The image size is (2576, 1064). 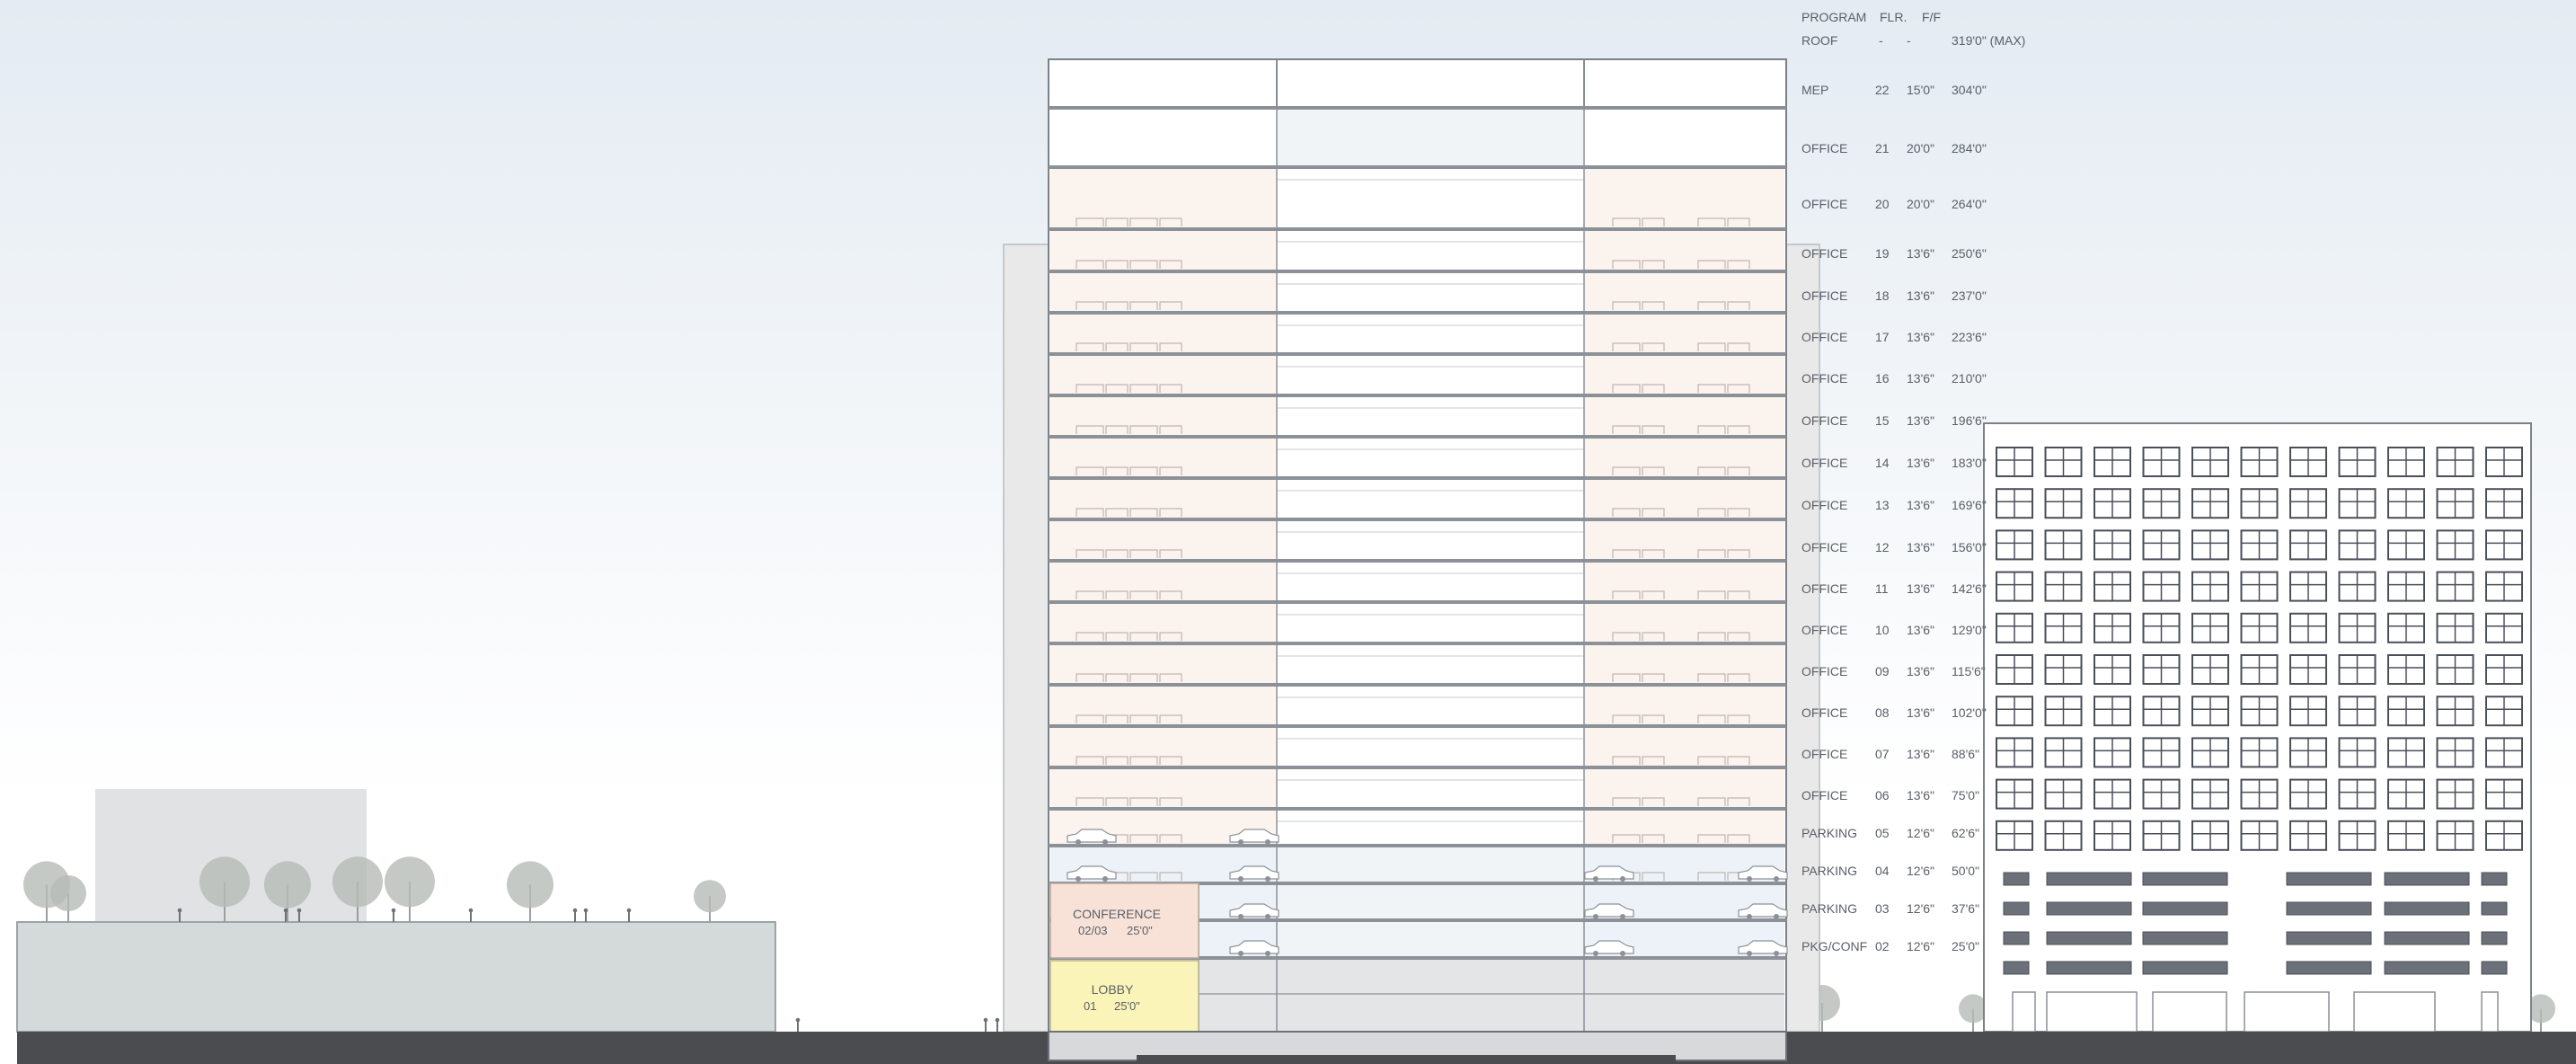 What do you see at coordinates (1965, 871) in the screenshot?
I see `elevation: 50'0"` at bounding box center [1965, 871].